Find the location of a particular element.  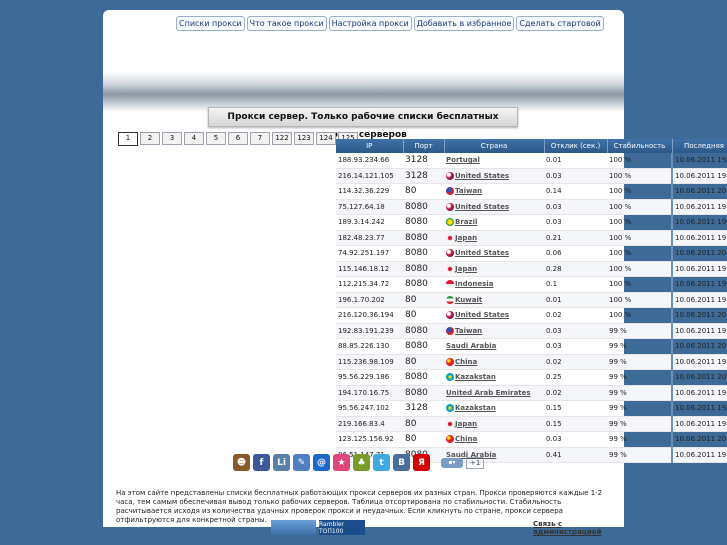

nav-proxy-settings-button: Настройка прокси is located at coordinates (370, 23).